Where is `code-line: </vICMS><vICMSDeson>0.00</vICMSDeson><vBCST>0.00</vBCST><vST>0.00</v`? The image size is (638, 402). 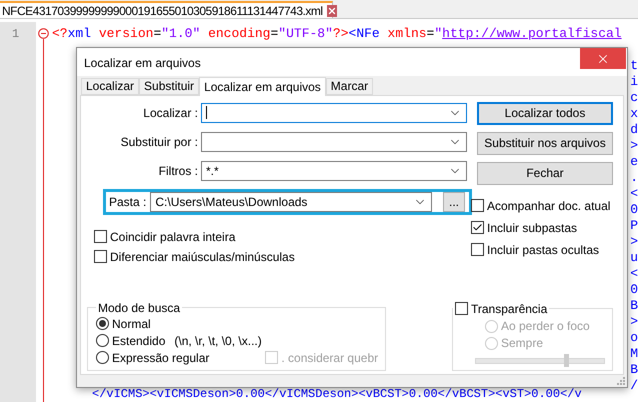
code-line: </vICMS><vICMSDeson>0.00</vICMSDeson><vBCST>0.00</vBCST><vST>0.00</v is located at coordinates (337, 394).